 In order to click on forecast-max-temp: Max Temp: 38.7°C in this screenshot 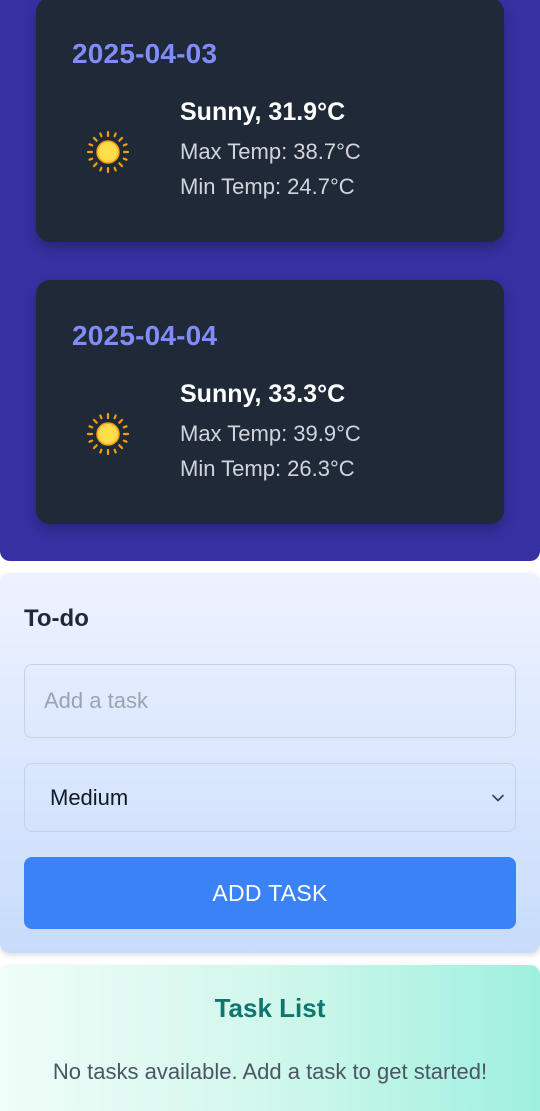, I will do `click(270, 151)`.